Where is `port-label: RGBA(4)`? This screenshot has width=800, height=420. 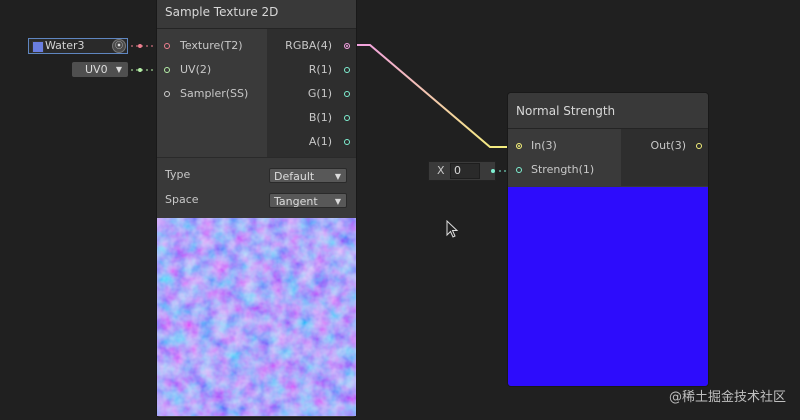
port-label: RGBA(4) is located at coordinates (308, 45).